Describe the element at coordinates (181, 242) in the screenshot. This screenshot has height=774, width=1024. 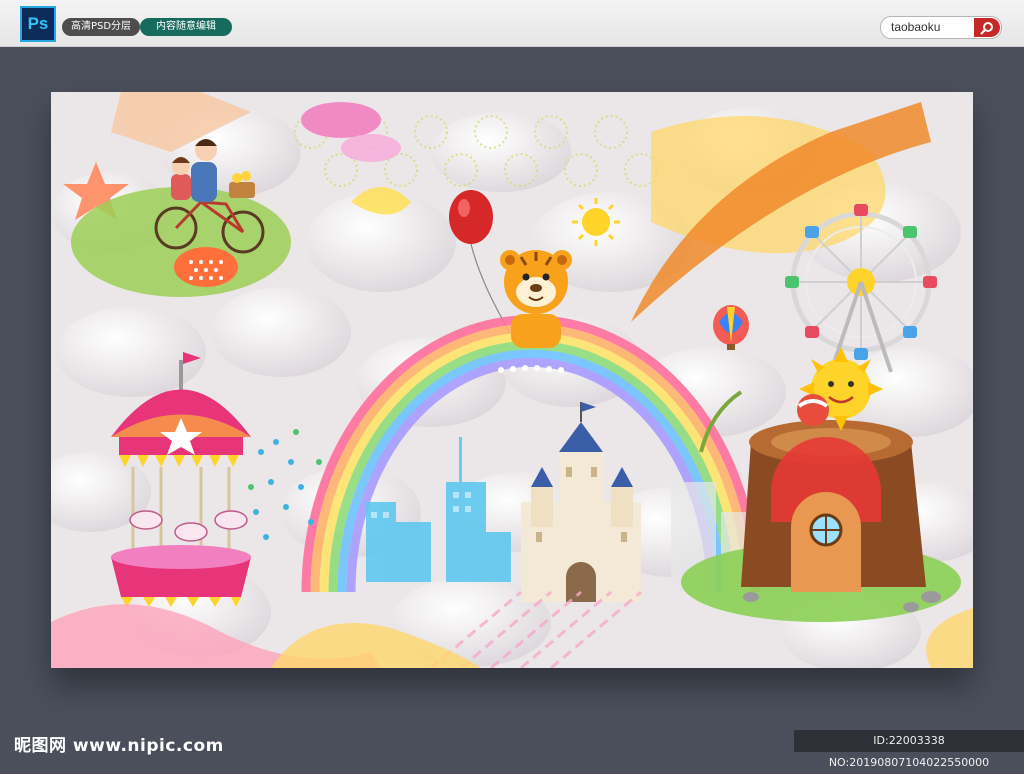
I see `green-platform` at that location.